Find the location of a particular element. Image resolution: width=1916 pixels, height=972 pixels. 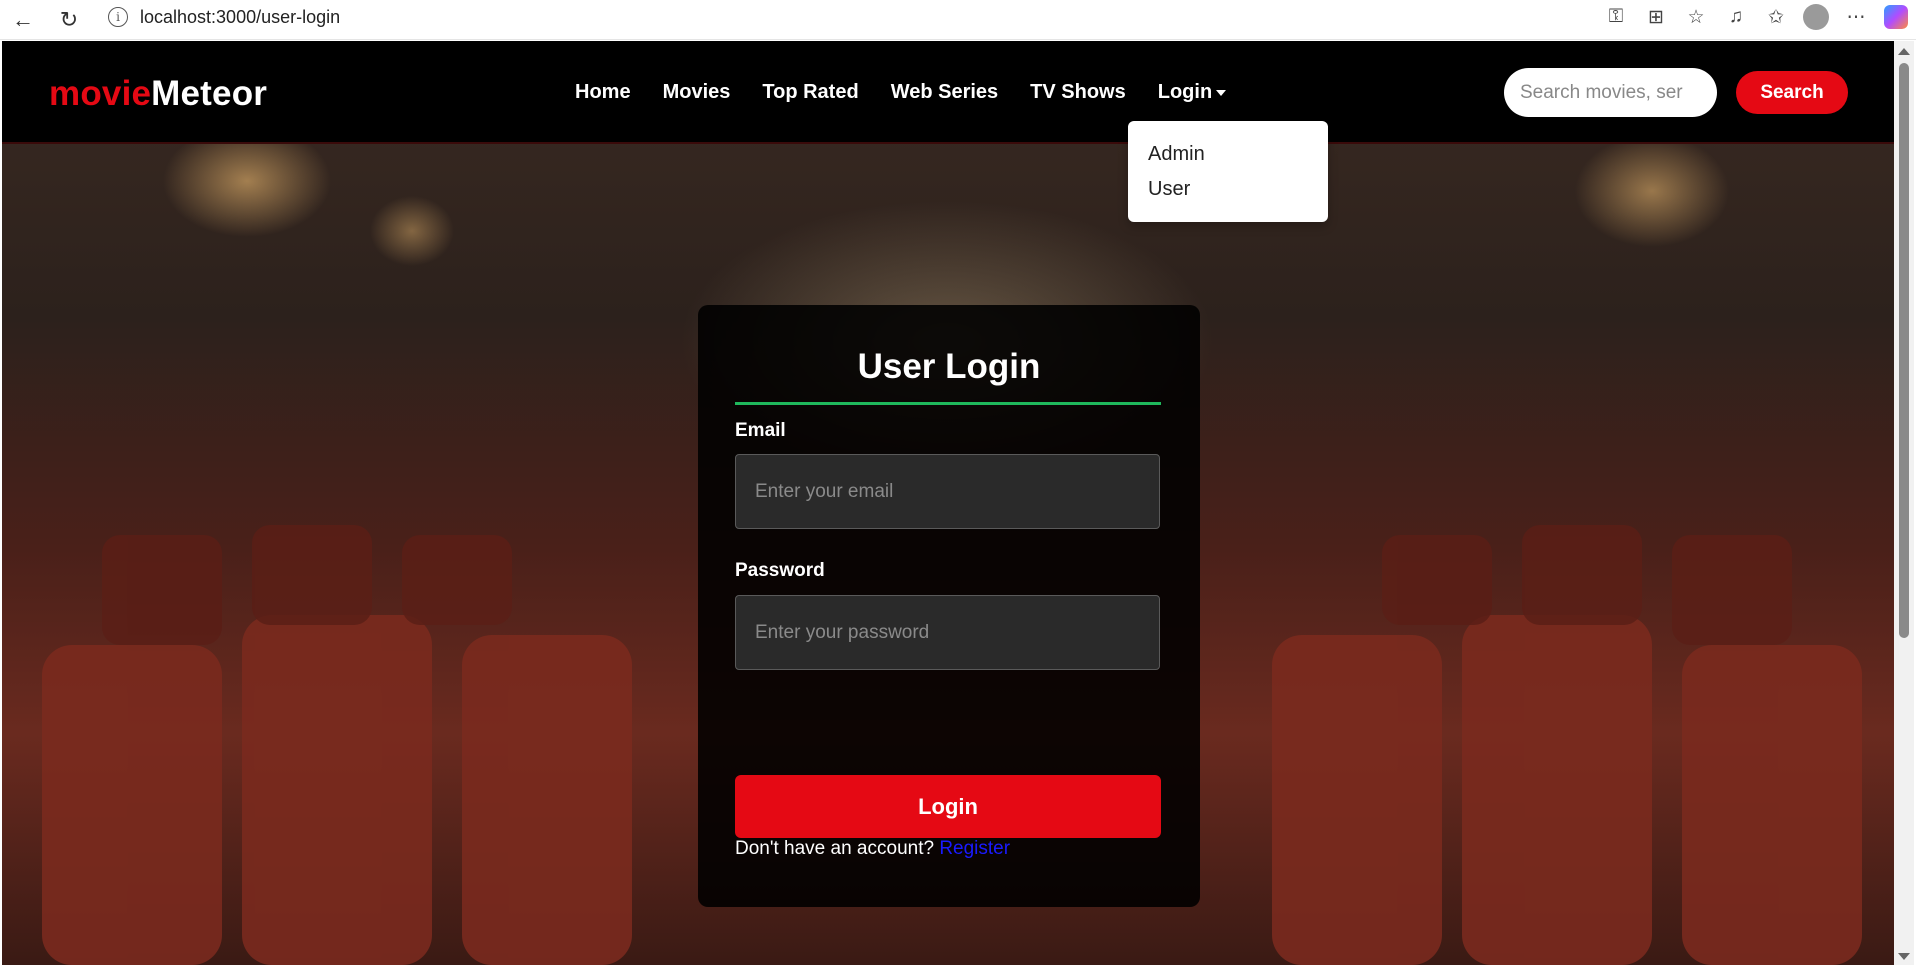

nav-login-dropdown: Login is located at coordinates (1192, 92).